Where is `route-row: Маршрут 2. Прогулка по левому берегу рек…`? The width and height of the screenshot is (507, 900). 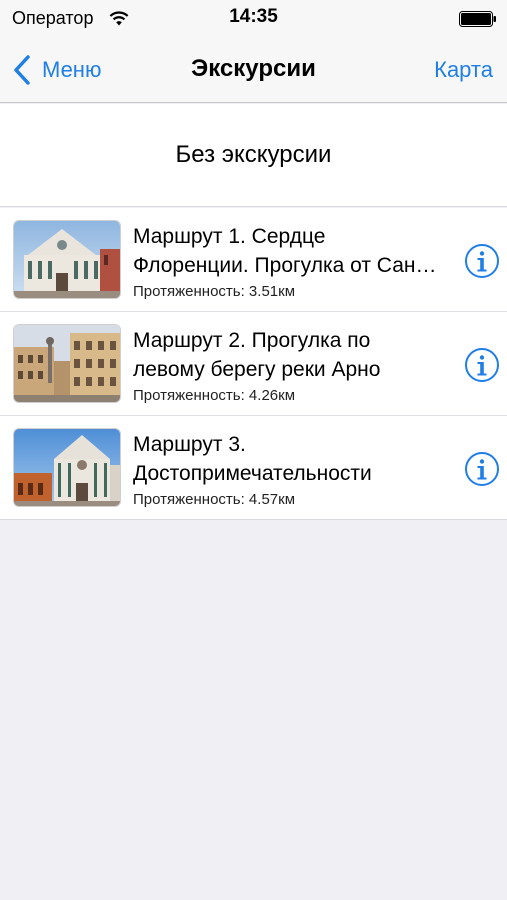 route-row: Маршрут 2. Прогулка по левому берегу рек… is located at coordinates (253, 364).